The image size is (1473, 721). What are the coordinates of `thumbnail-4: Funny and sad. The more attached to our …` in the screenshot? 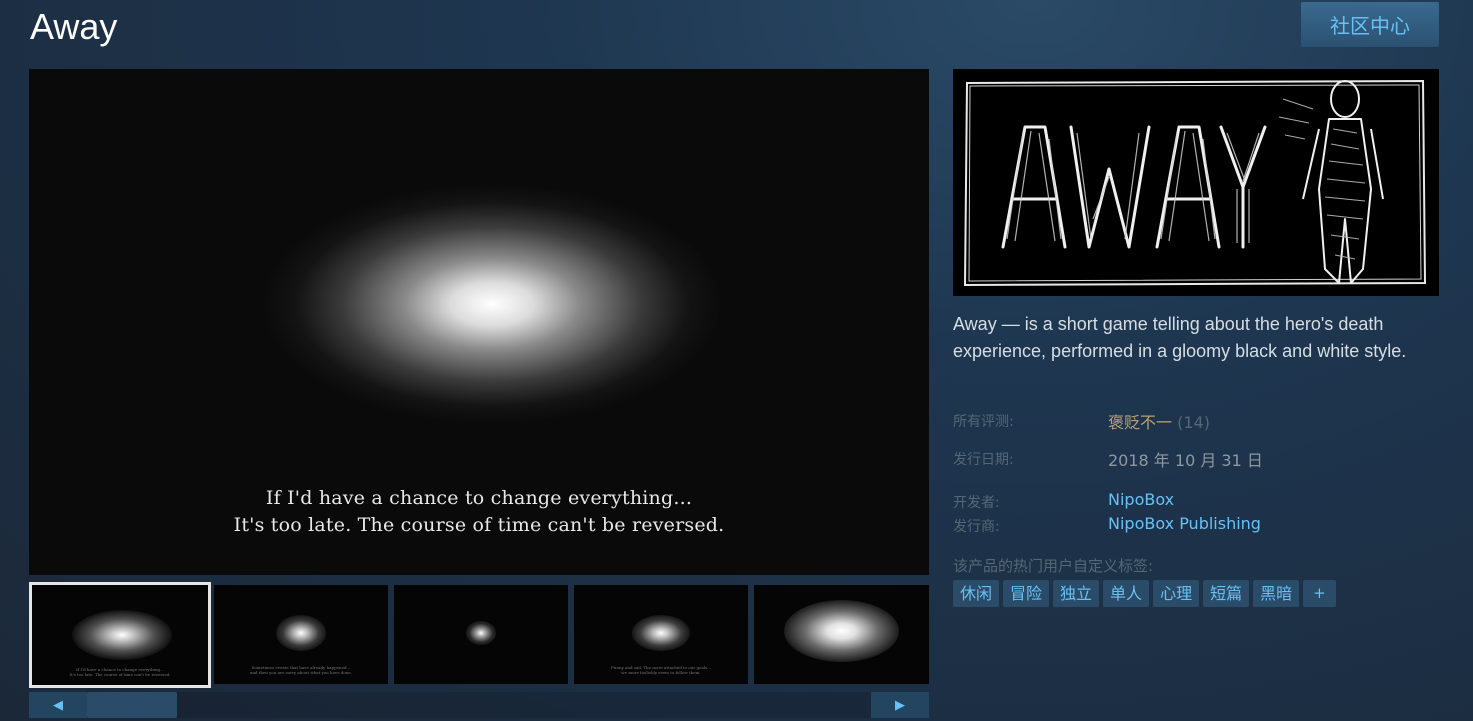 It's located at (661, 634).